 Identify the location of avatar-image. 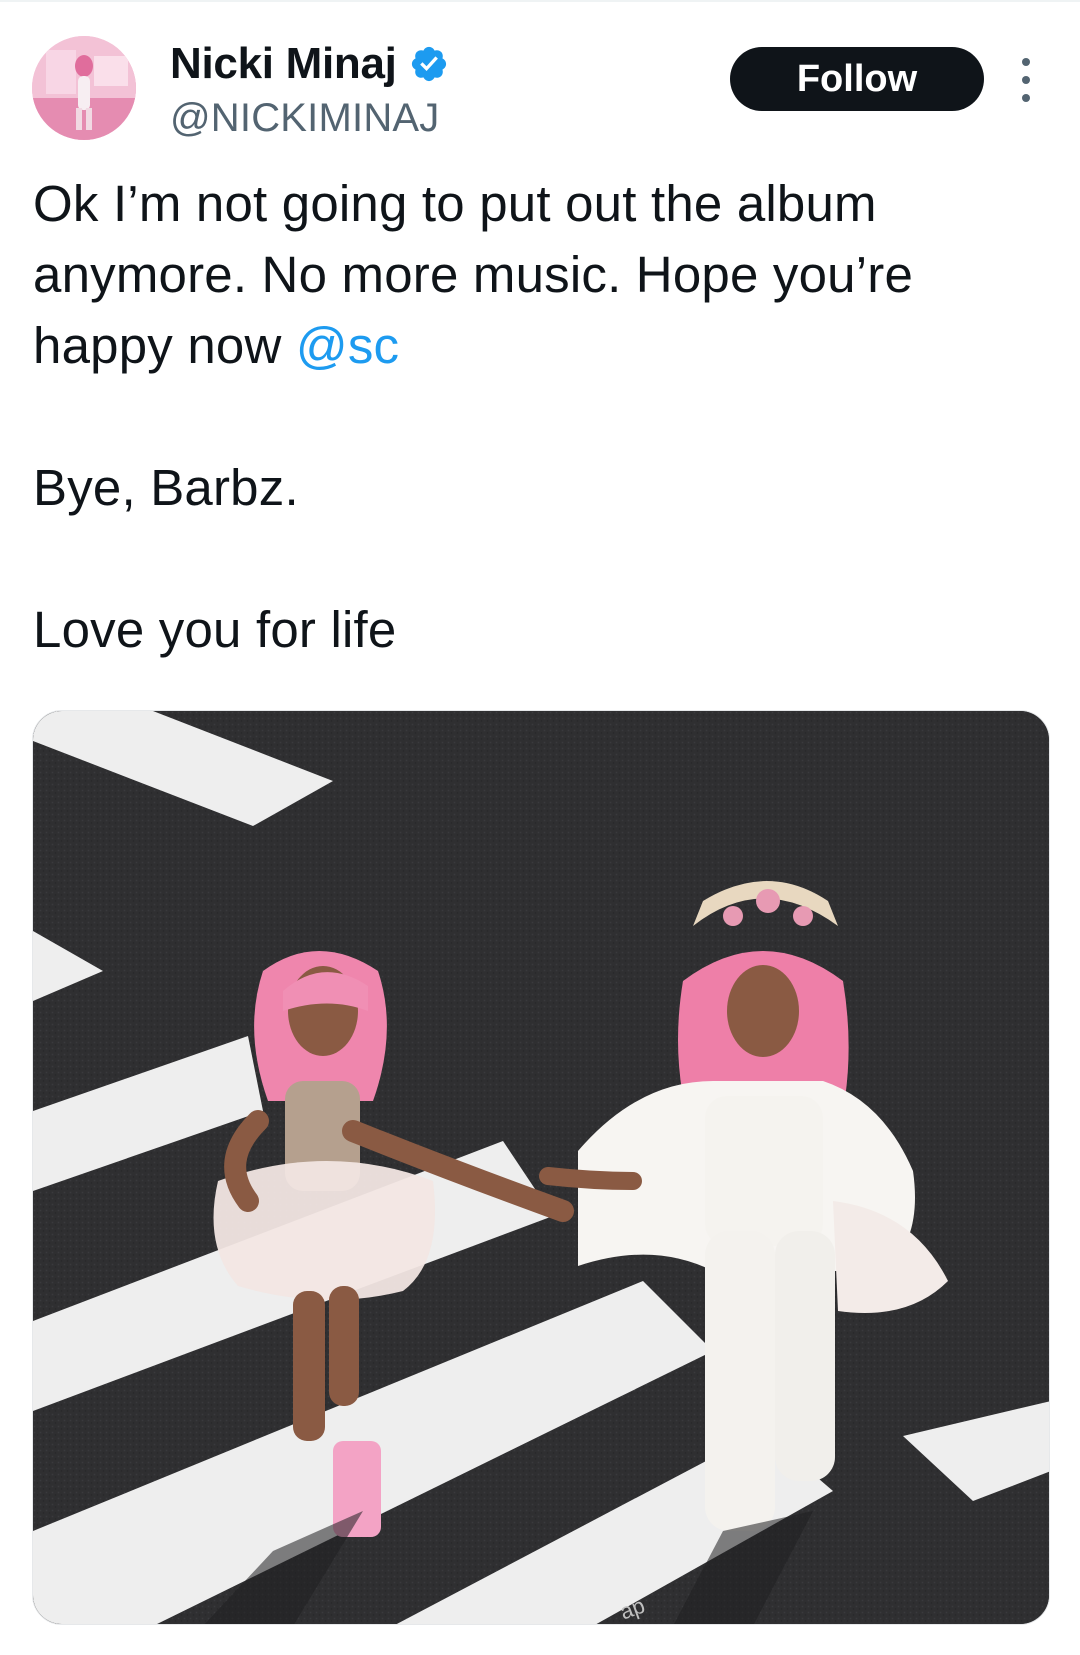
(84, 88).